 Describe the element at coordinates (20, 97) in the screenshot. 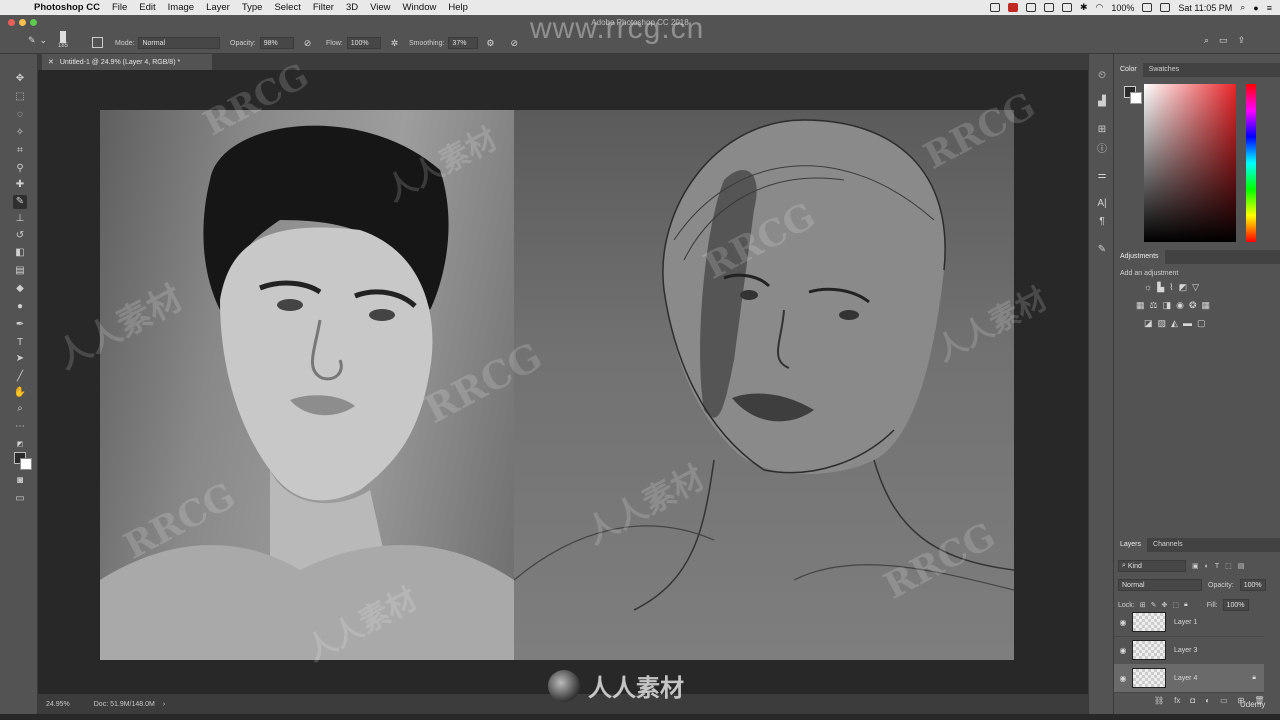

I see `marquee-tool-icon: ⬚` at that location.